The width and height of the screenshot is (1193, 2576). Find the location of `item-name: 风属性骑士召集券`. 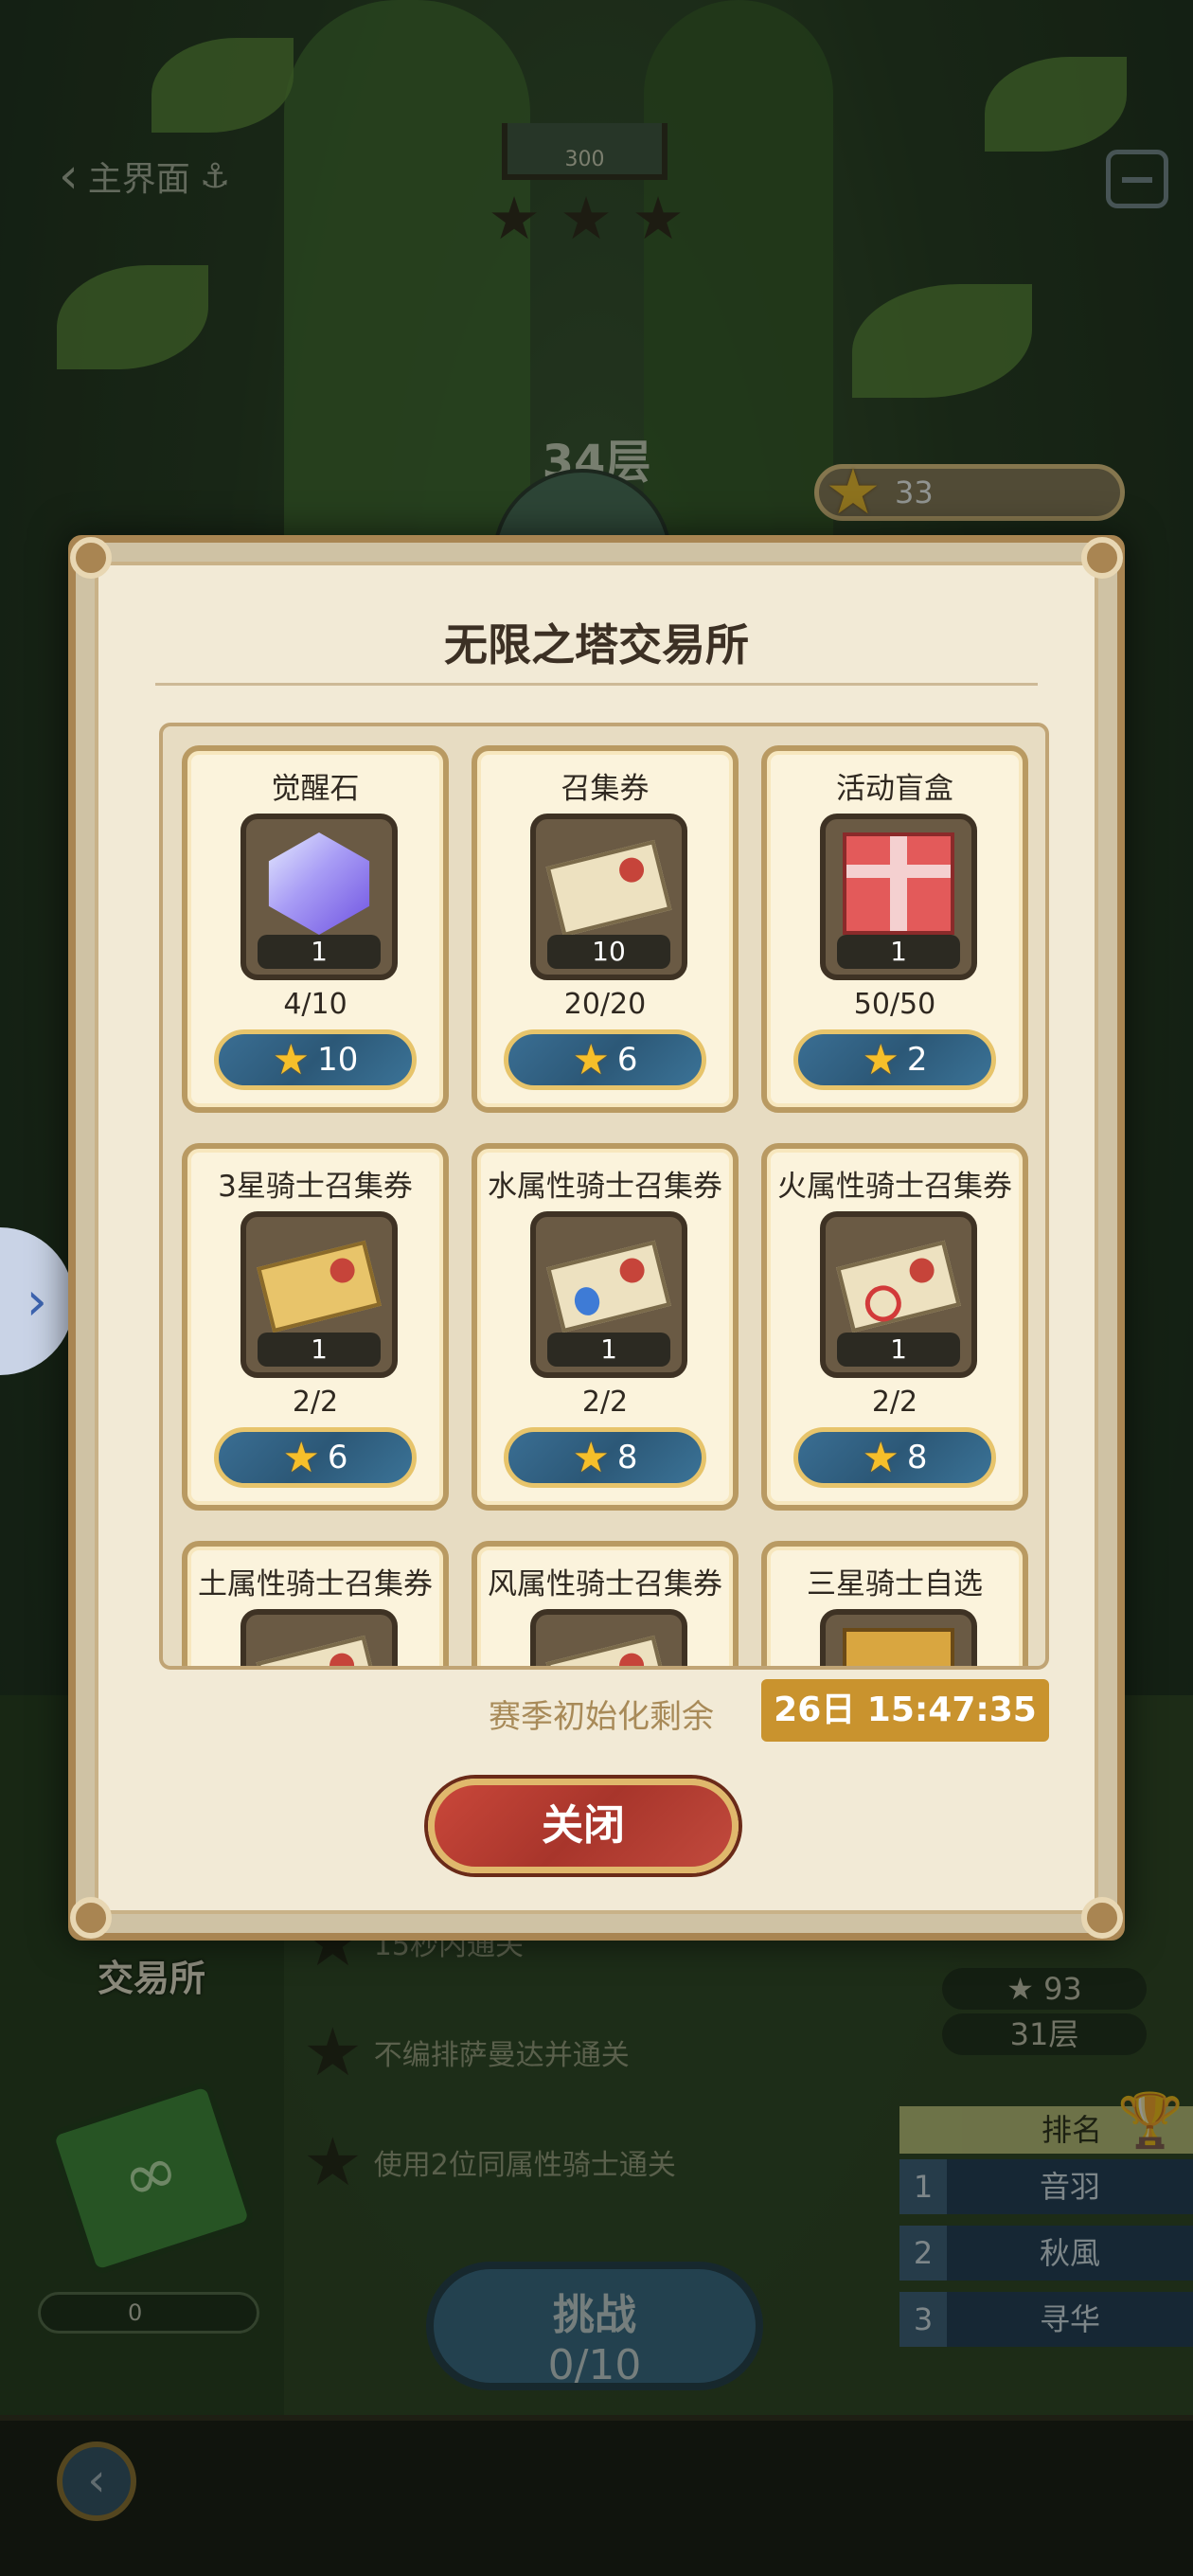

item-name: 风属性骑士召集券 is located at coordinates (605, 1584).